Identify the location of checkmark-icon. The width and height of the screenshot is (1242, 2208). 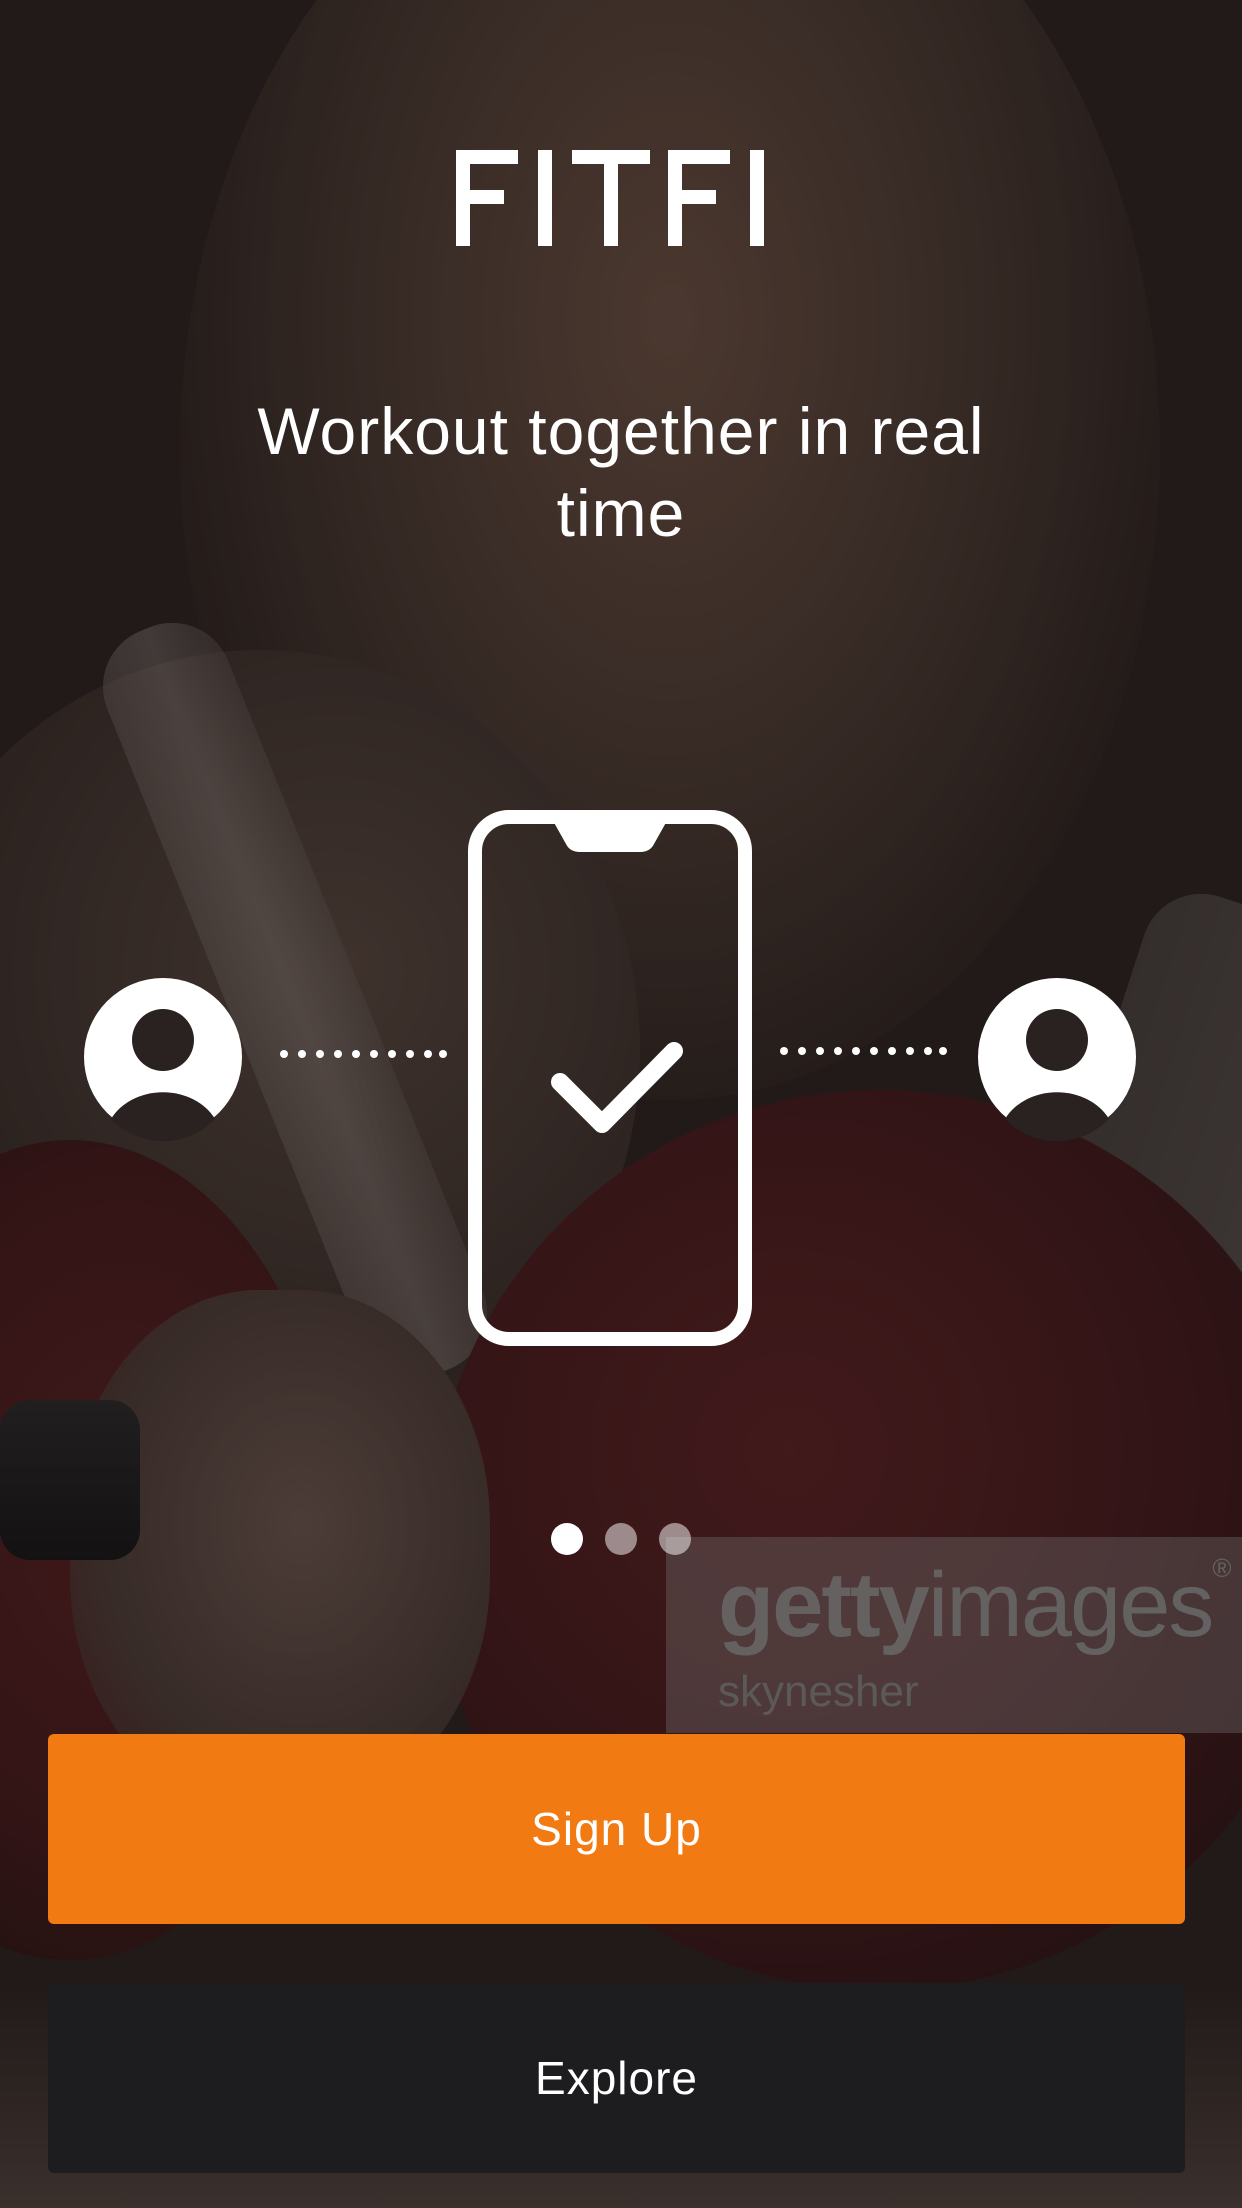
(617, 1087).